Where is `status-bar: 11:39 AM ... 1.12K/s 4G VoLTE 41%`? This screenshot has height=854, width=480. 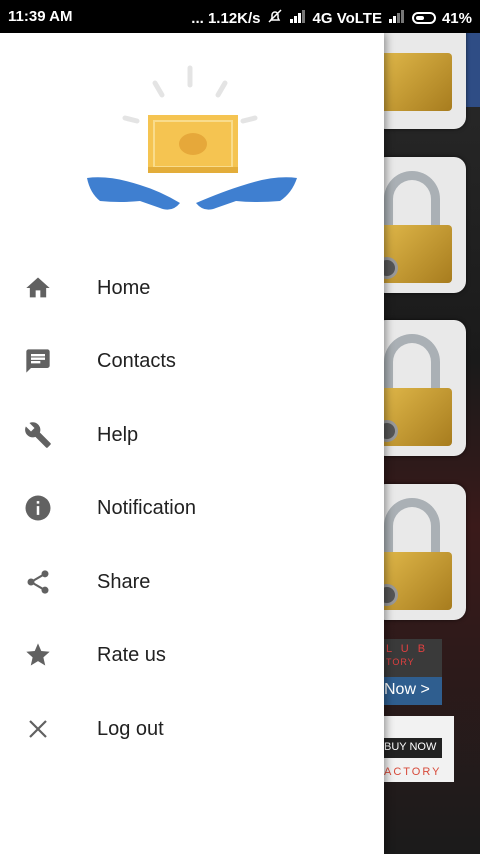 status-bar: 11:39 AM ... 1.12K/s 4G VoLTE 41% is located at coordinates (240, 16).